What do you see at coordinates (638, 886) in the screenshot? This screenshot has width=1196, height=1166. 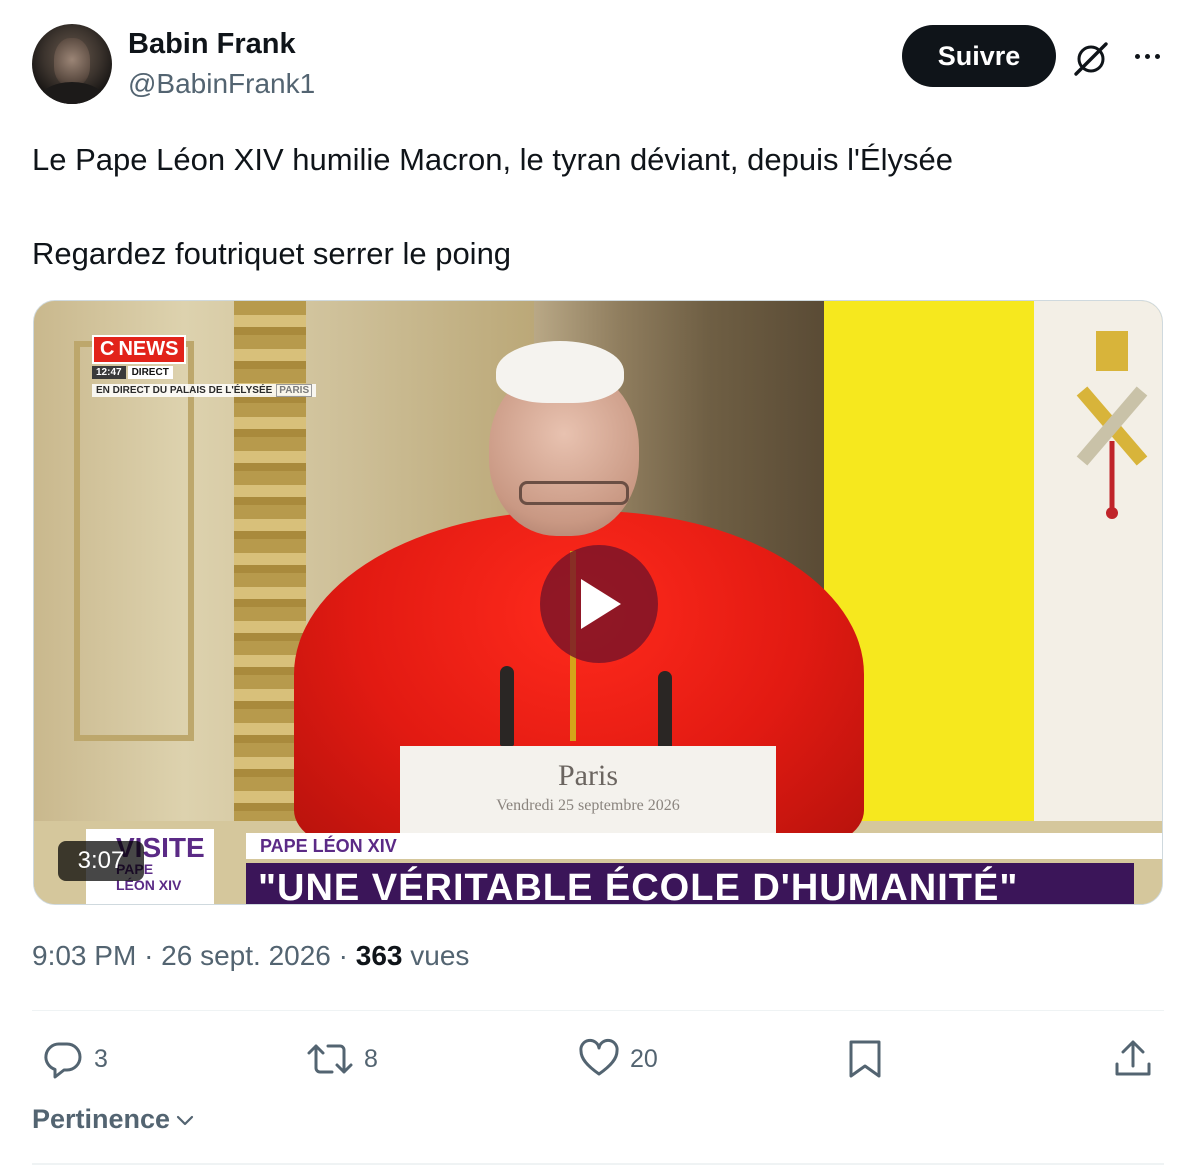 I see `lower-third-main-text: "UNE VÉRITABLE ÉCOLE D'HUMANITÉ"` at bounding box center [638, 886].